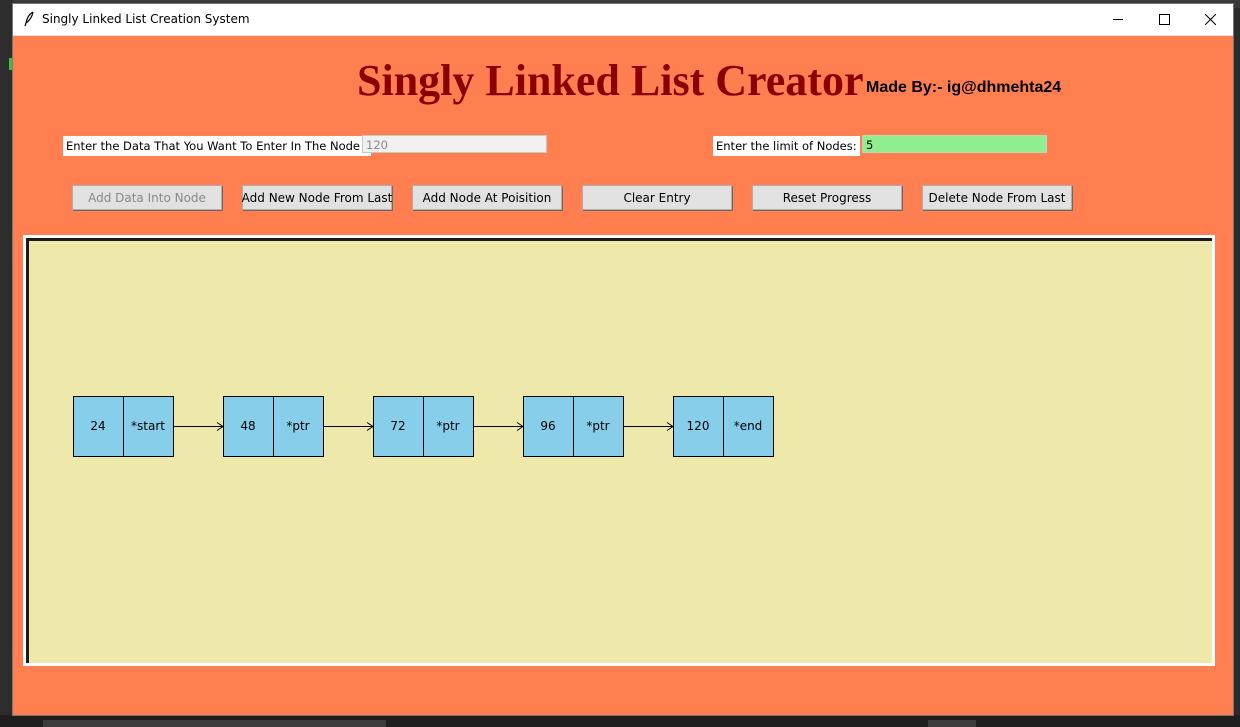  Describe the element at coordinates (997, 197) in the screenshot. I see `delete-node-last-button: Delete Node From Last` at that location.